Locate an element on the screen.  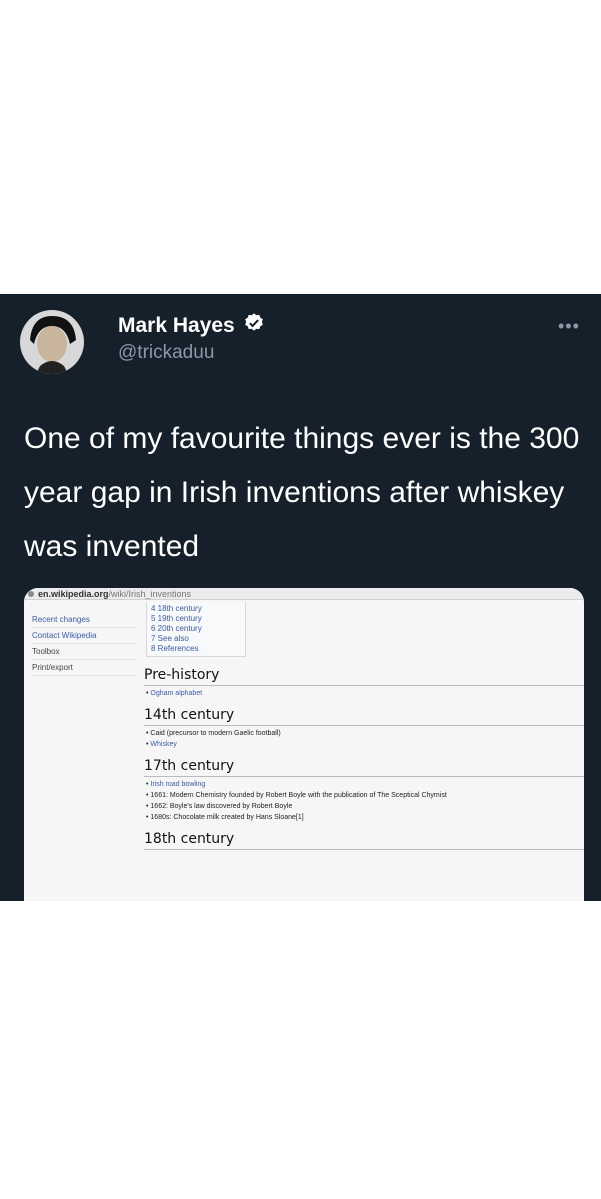
browser-url-bar: en.wikipedia.org/wiki/Irish_inventions is located at coordinates (304, 594).